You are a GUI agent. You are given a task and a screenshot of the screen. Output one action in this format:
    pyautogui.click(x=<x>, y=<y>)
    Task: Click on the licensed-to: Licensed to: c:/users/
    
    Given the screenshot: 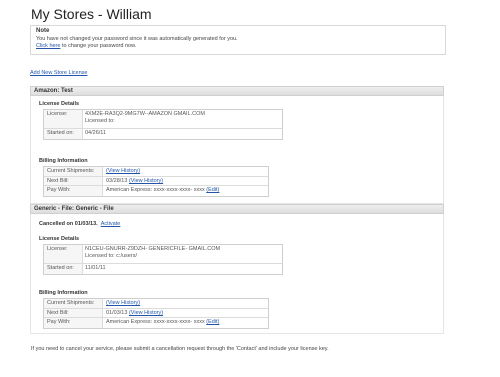 What is the action you would take?
    pyautogui.click(x=111, y=256)
    